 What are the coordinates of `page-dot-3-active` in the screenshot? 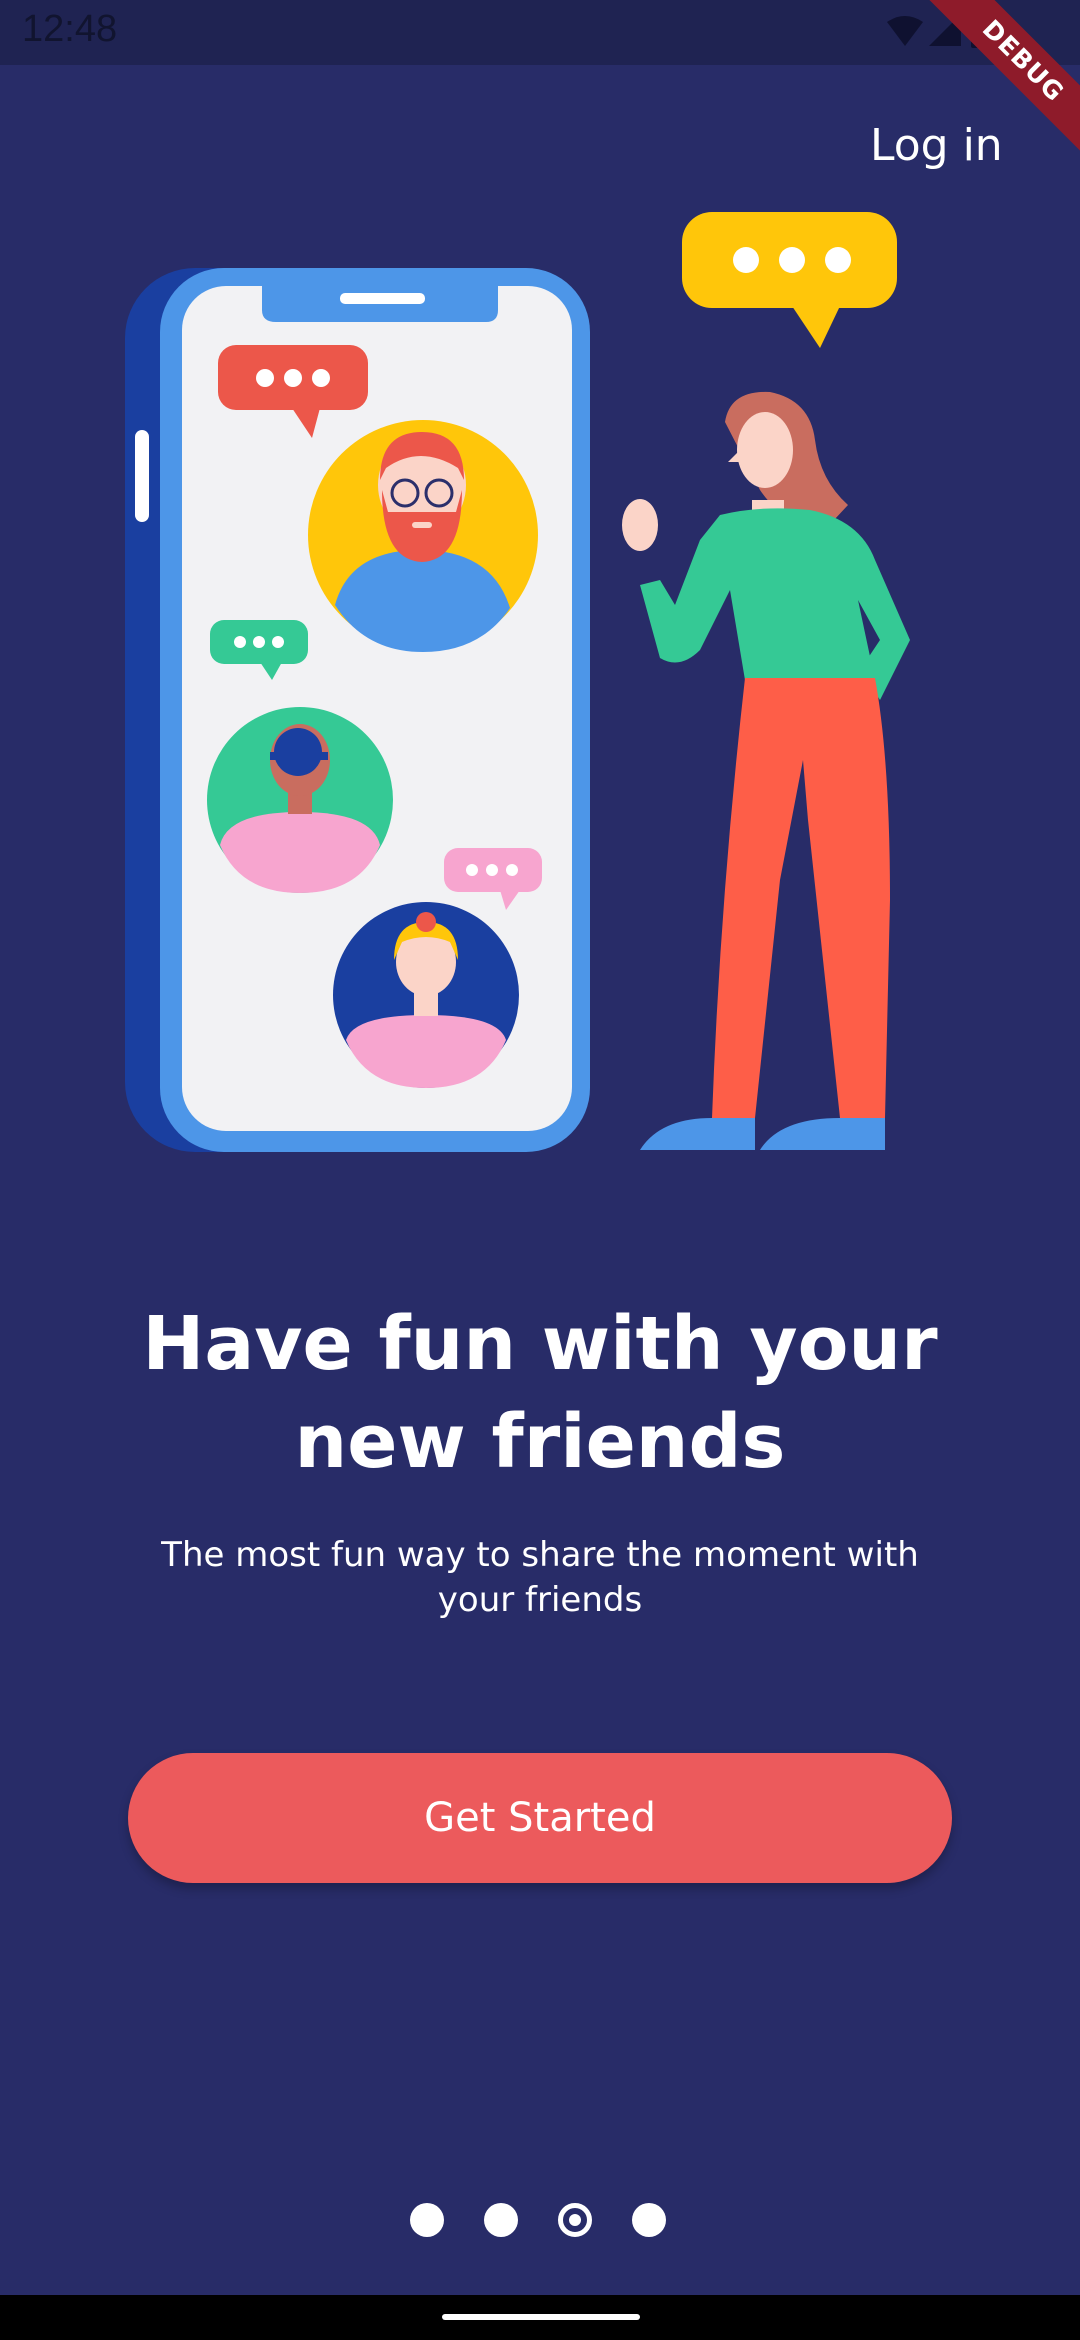 It's located at (575, 2220).